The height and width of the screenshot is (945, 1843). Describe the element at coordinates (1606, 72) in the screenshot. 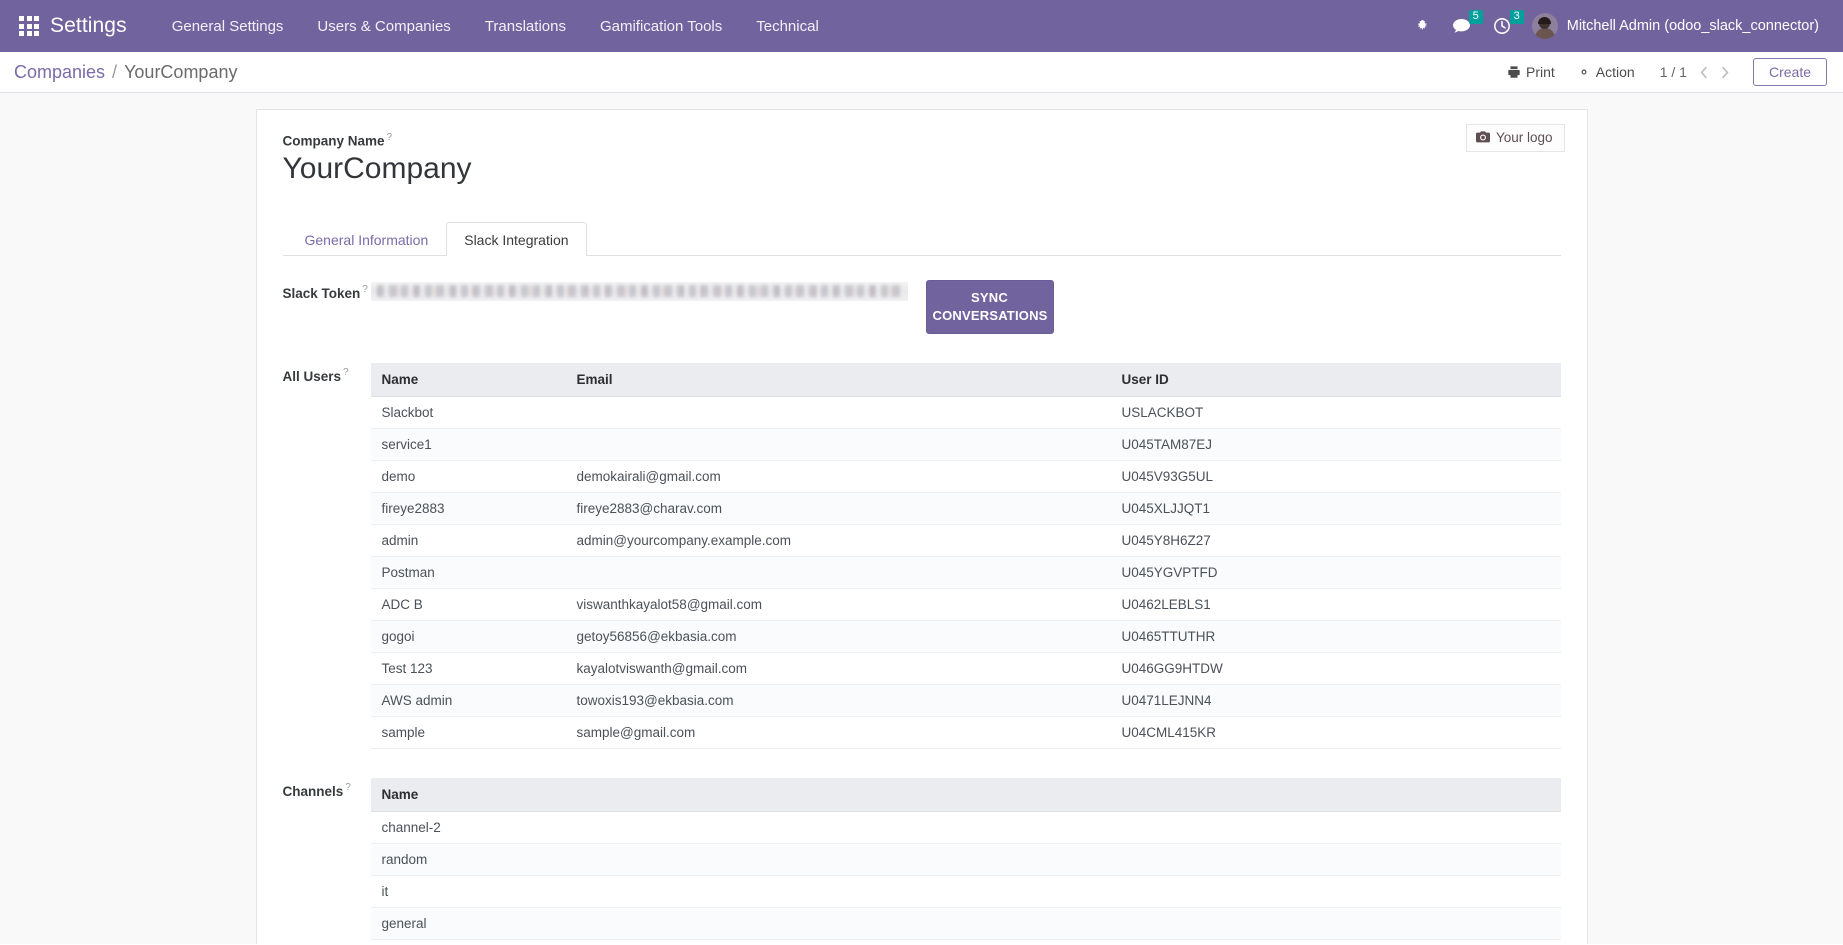

I see `action-button: Action` at that location.